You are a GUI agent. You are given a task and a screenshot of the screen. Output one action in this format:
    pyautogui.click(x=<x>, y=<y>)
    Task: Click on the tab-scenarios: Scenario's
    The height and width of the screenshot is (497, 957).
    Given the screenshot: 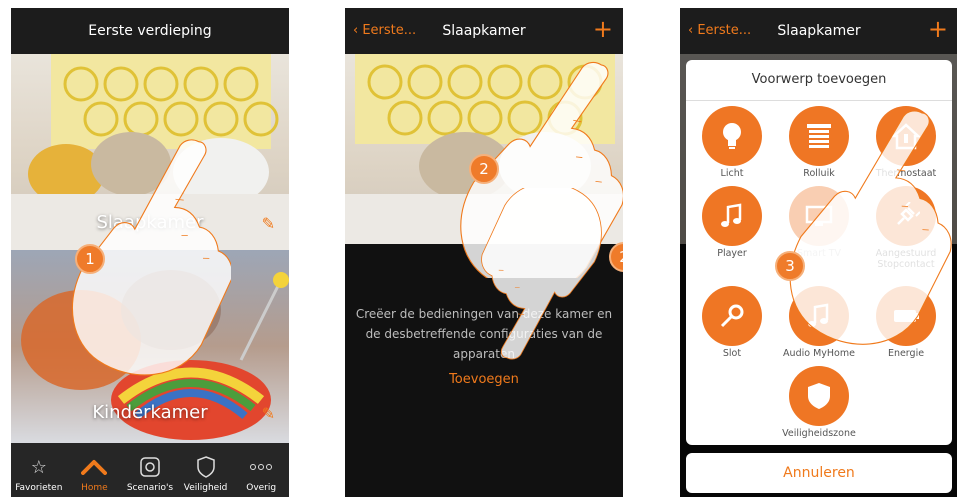 What is the action you would take?
    pyautogui.click(x=150, y=470)
    